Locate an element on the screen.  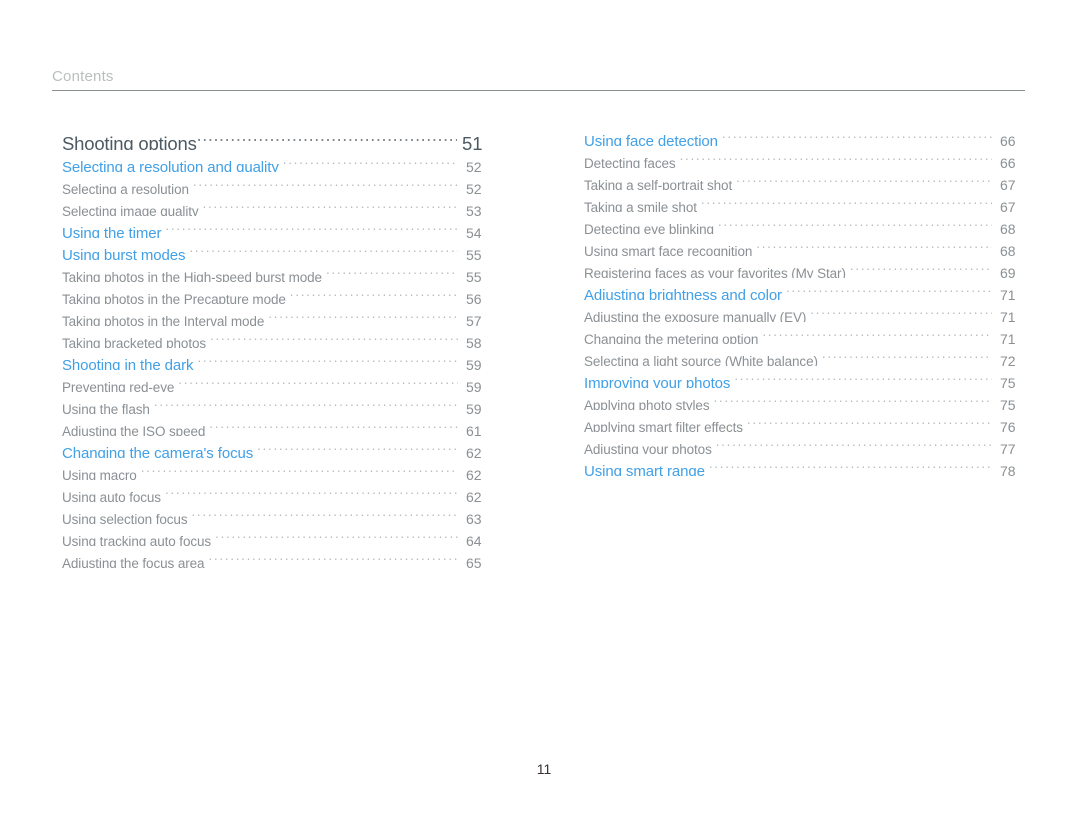
toc-entry-label: Detecting eye blinking is located at coordinates (649, 228).